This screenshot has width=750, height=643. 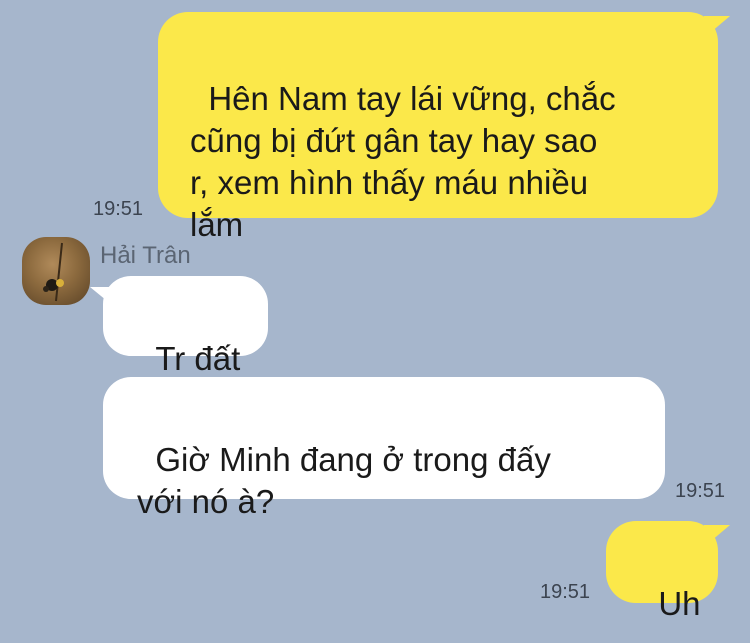 What do you see at coordinates (679, 603) in the screenshot?
I see `message-text: Uh` at bounding box center [679, 603].